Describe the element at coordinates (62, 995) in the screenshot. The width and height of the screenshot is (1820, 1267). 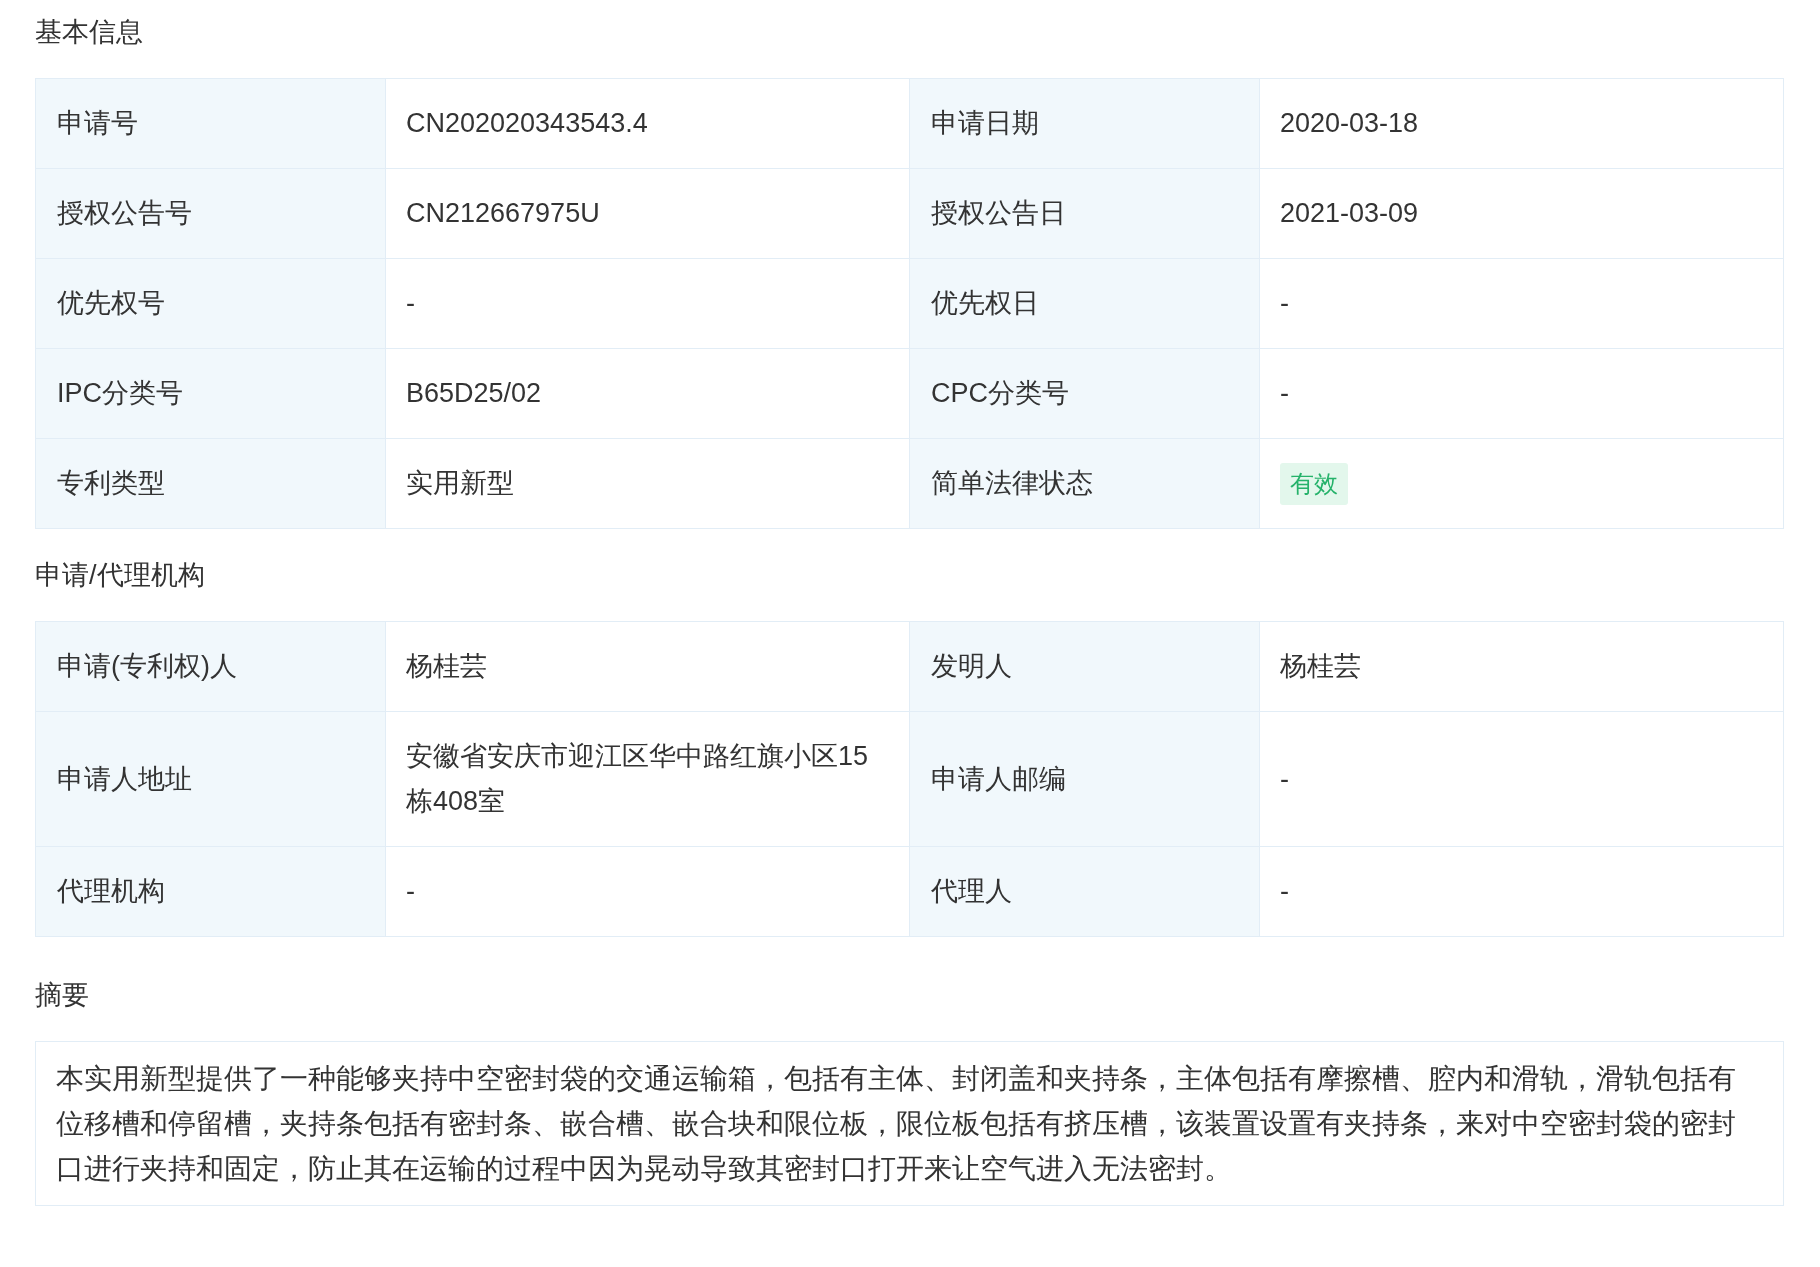
I see `section-title: 摘要` at that location.